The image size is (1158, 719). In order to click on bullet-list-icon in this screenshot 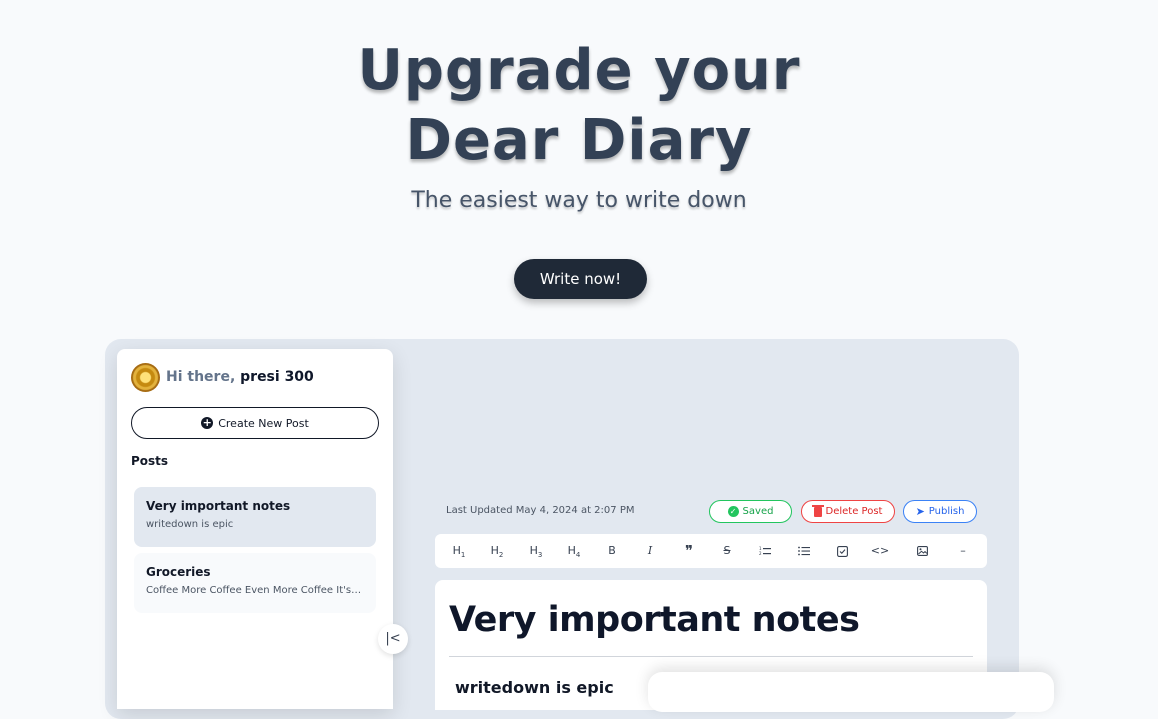, I will do `click(804, 551)`.